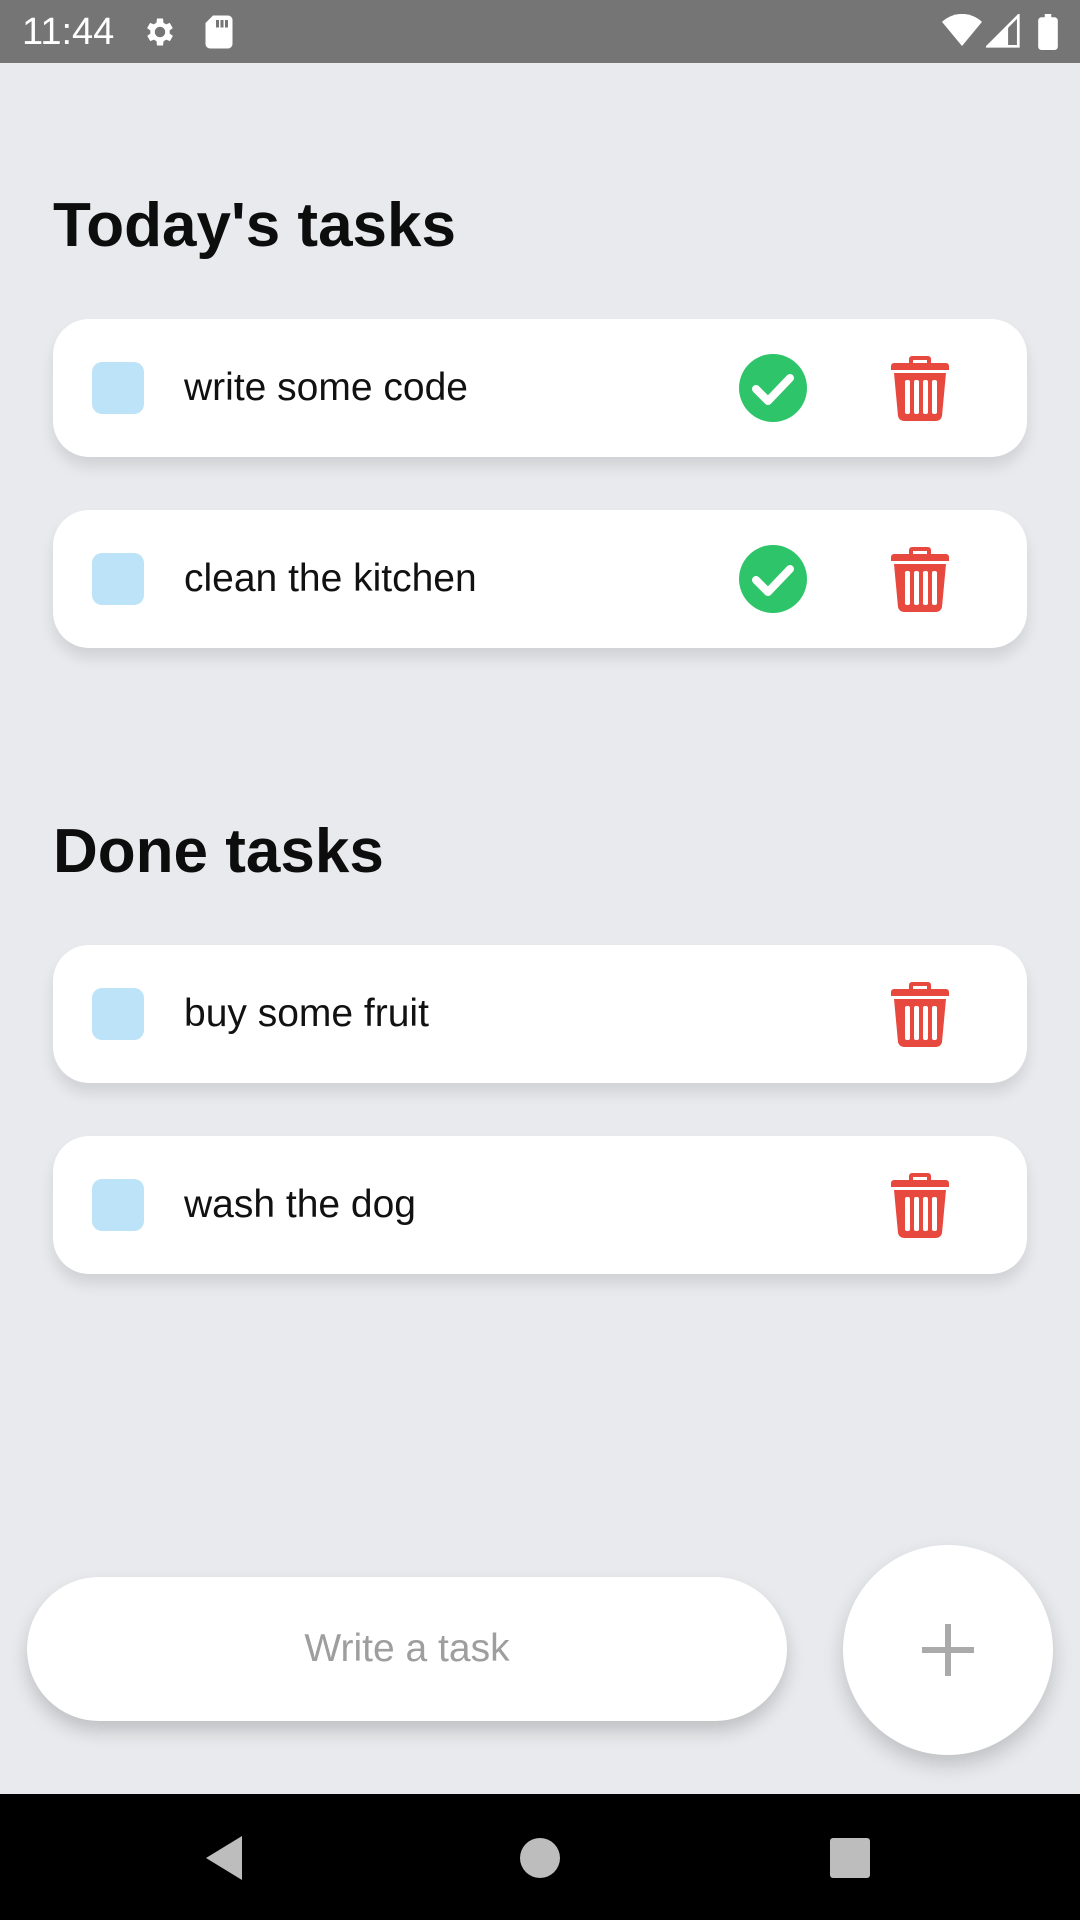 This screenshot has width=1080, height=1920. I want to click on sd-card-icon, so click(219, 34).